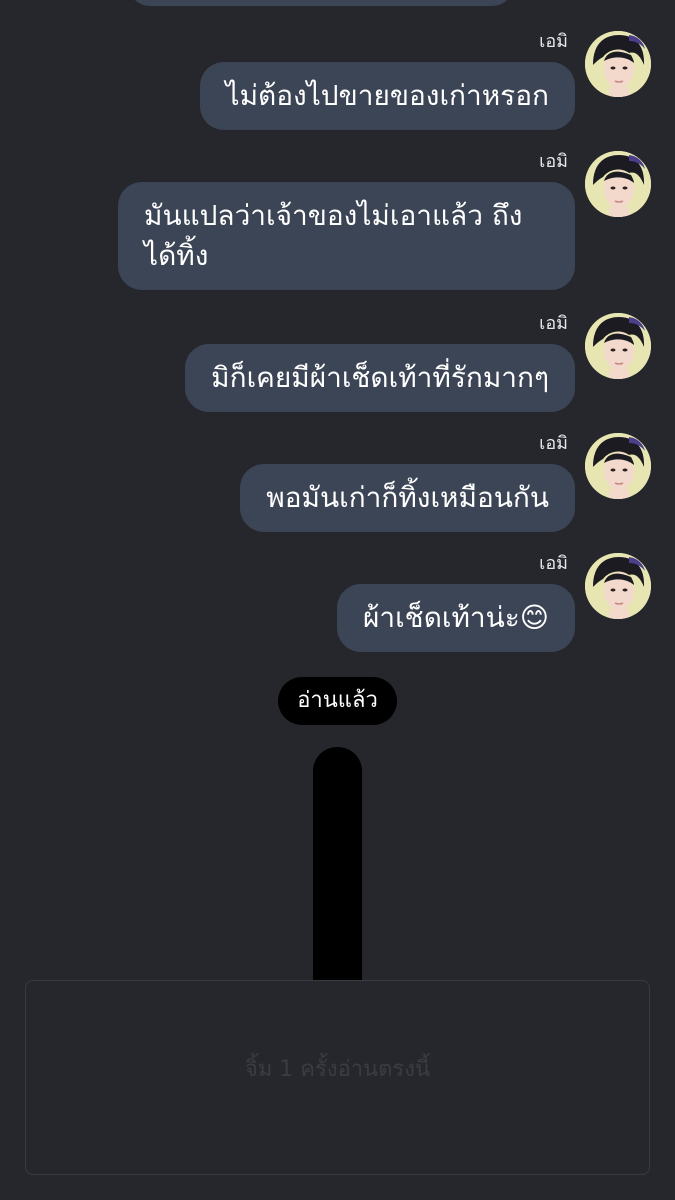 The height and width of the screenshot is (1200, 675). What do you see at coordinates (380, 378) in the screenshot?
I see `message-bubble: มิก็เคยมีผ้าเช็ดเท้าที่รักมากๆ` at bounding box center [380, 378].